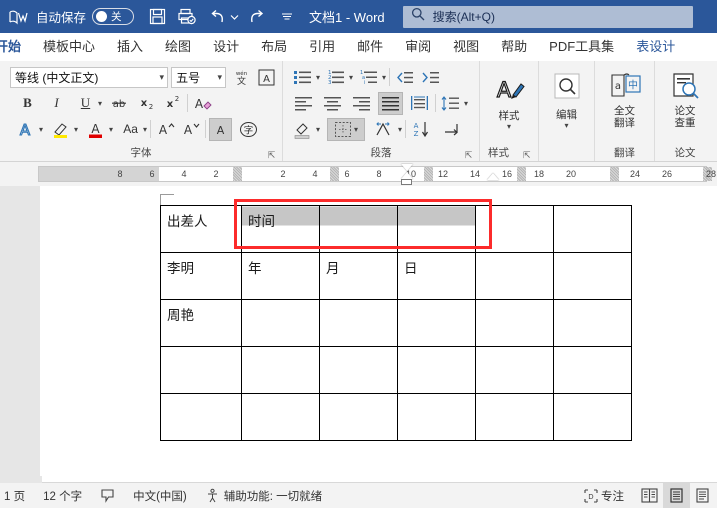  Describe the element at coordinates (209, 495) in the screenshot. I see `accessibility-icon` at that location.